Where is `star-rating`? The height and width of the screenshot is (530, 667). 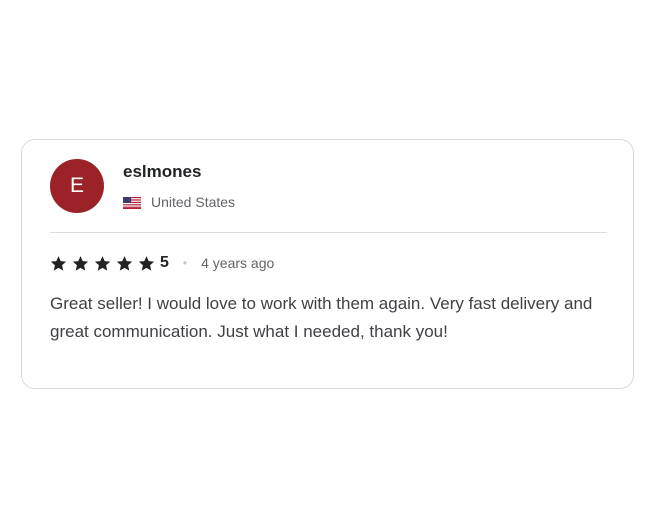
star-rating is located at coordinates (105, 263).